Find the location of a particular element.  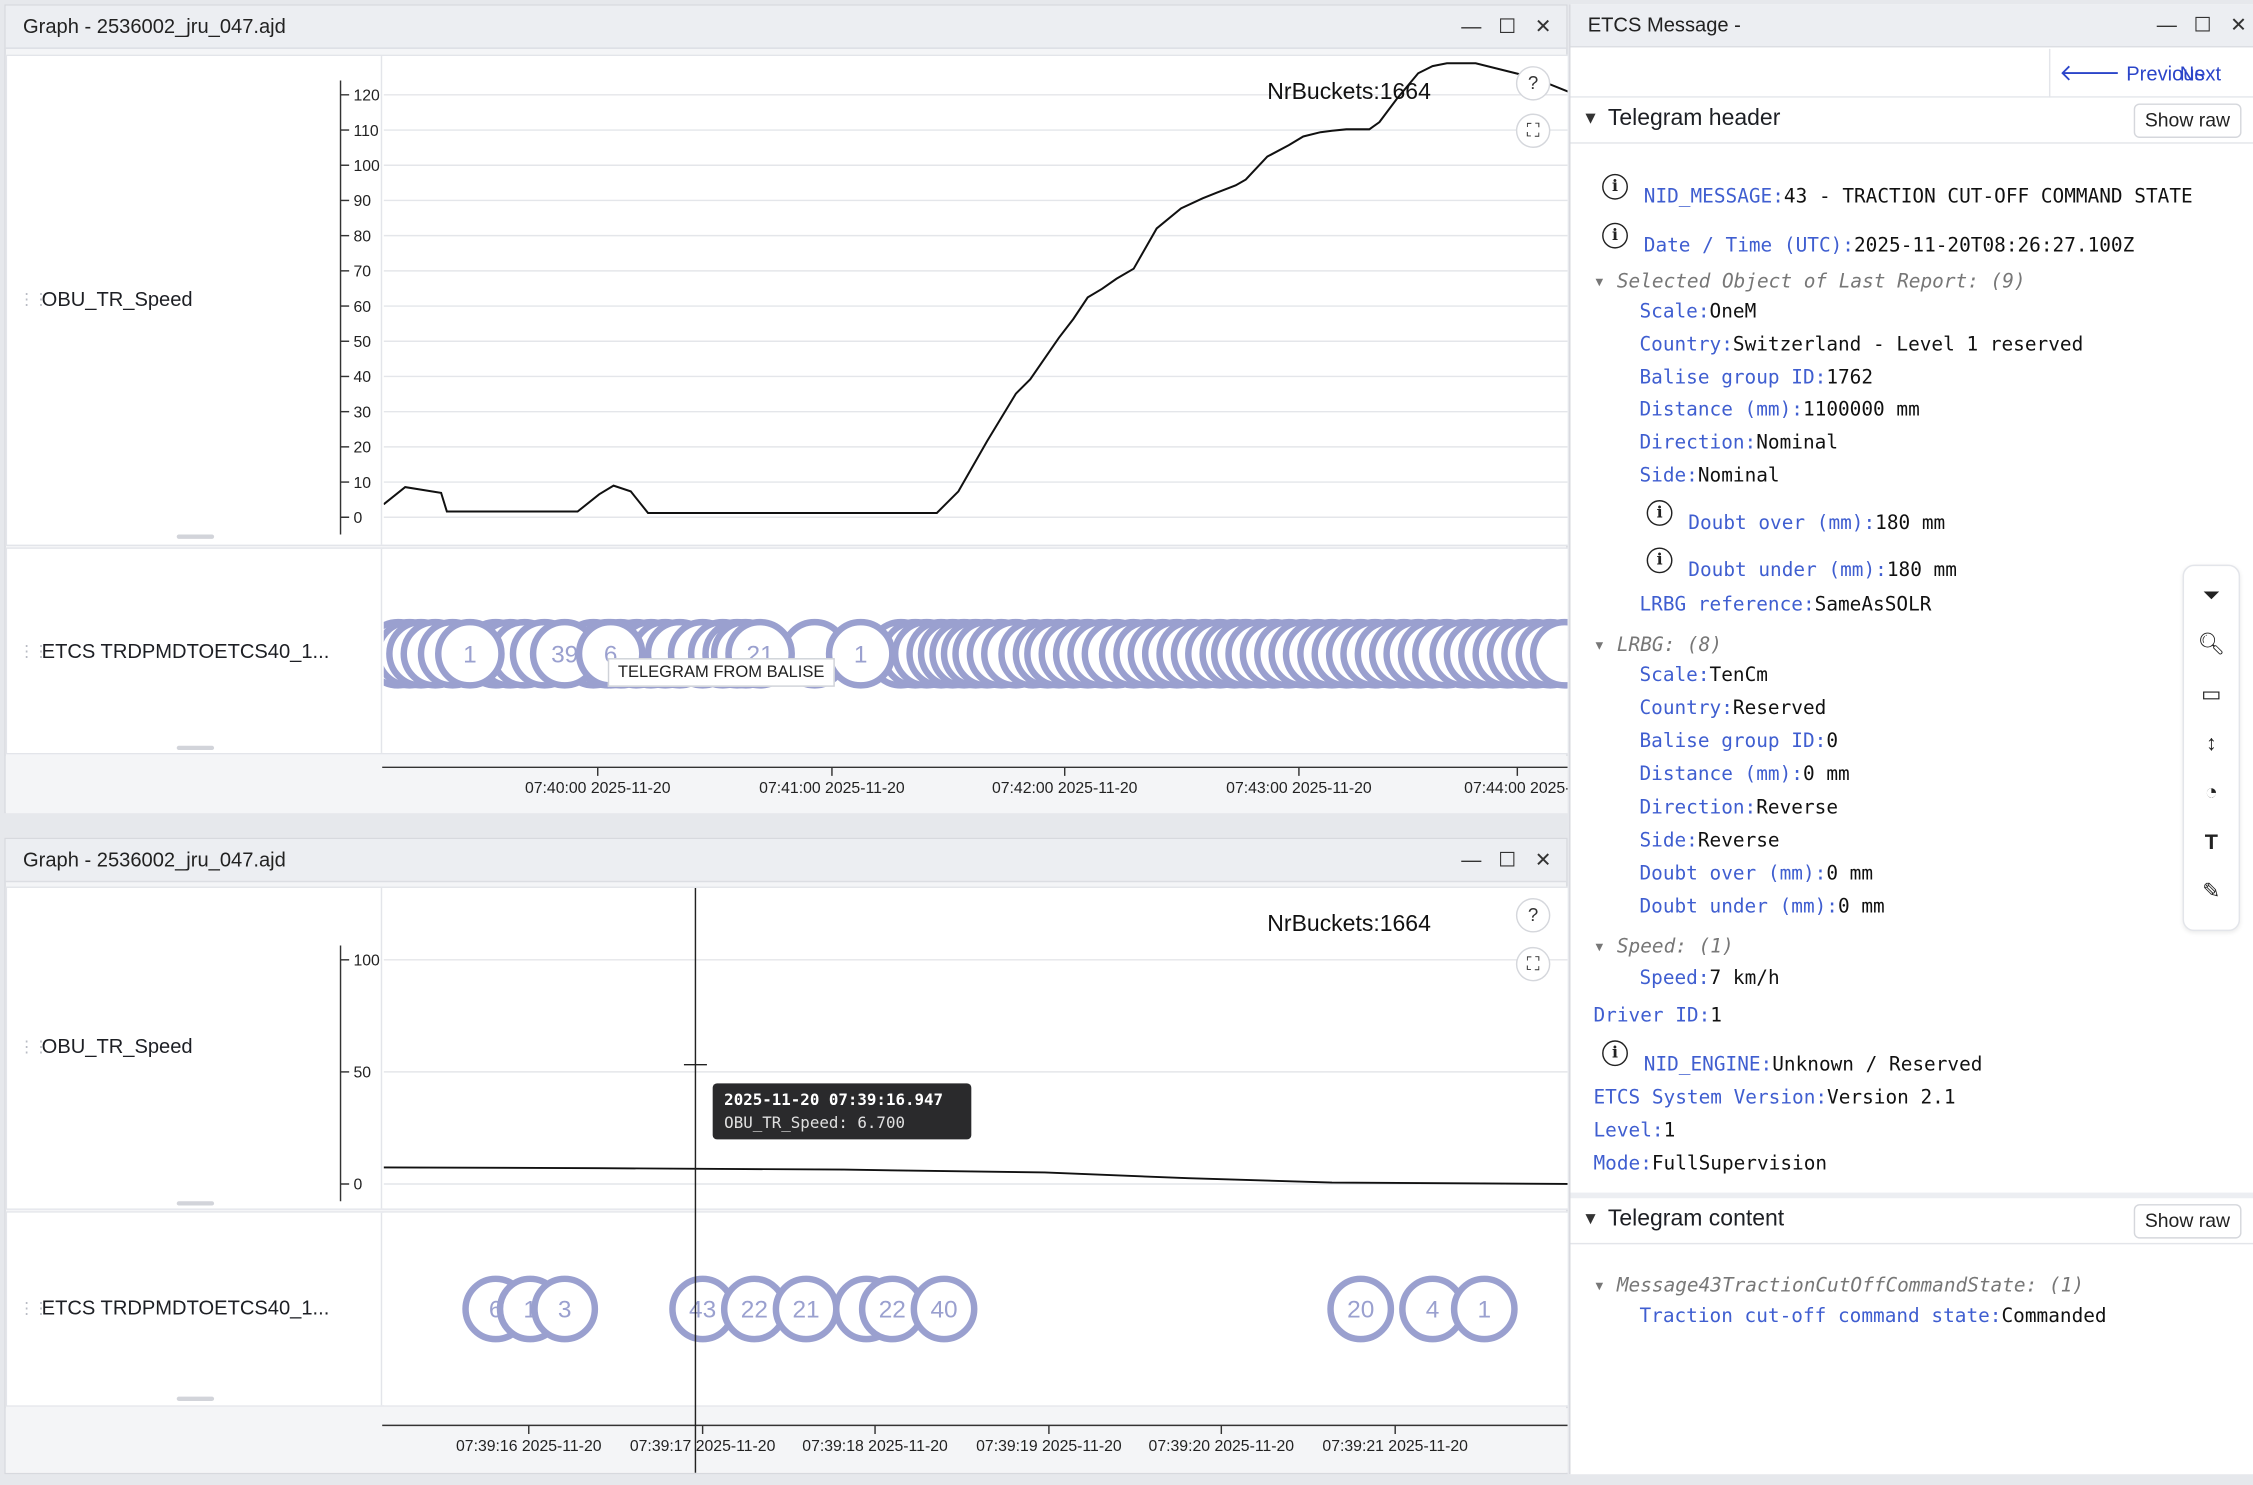

telegram-bubble: 21 is located at coordinates (806, 1309).